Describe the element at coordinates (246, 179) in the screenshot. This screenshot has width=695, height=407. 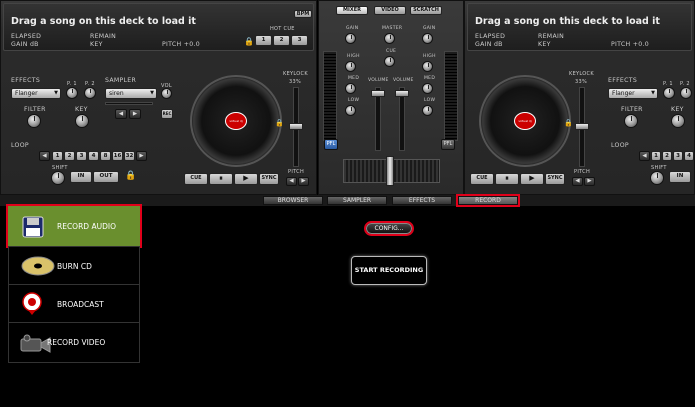
I see `left-stop-button: ▶` at that location.